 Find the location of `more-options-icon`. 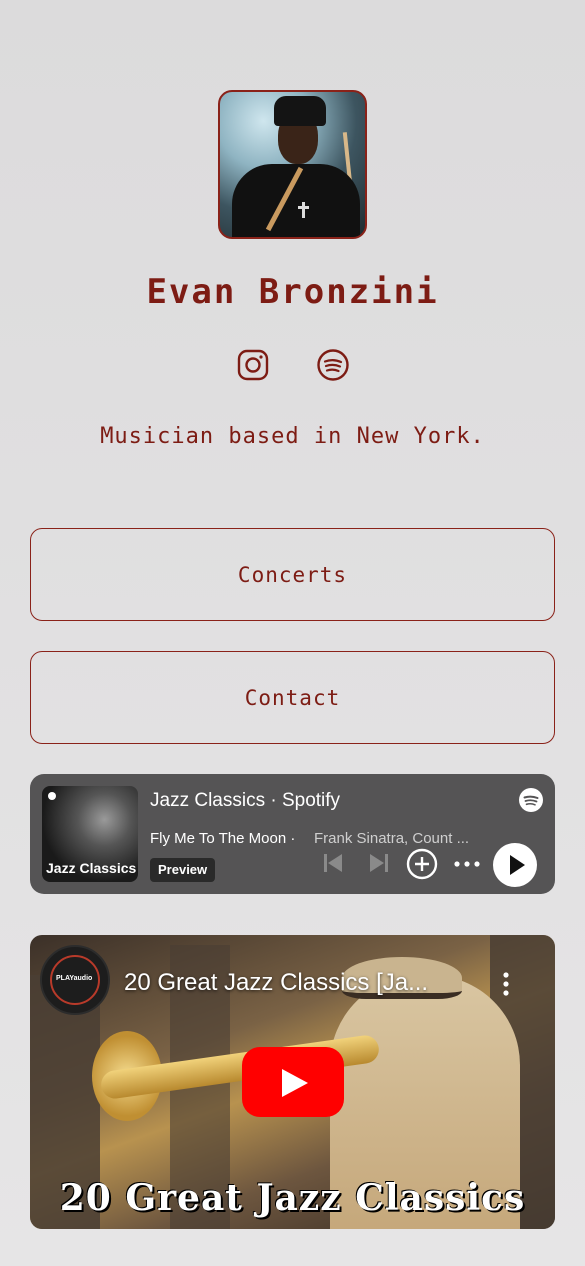

more-options-icon is located at coordinates (467, 863).